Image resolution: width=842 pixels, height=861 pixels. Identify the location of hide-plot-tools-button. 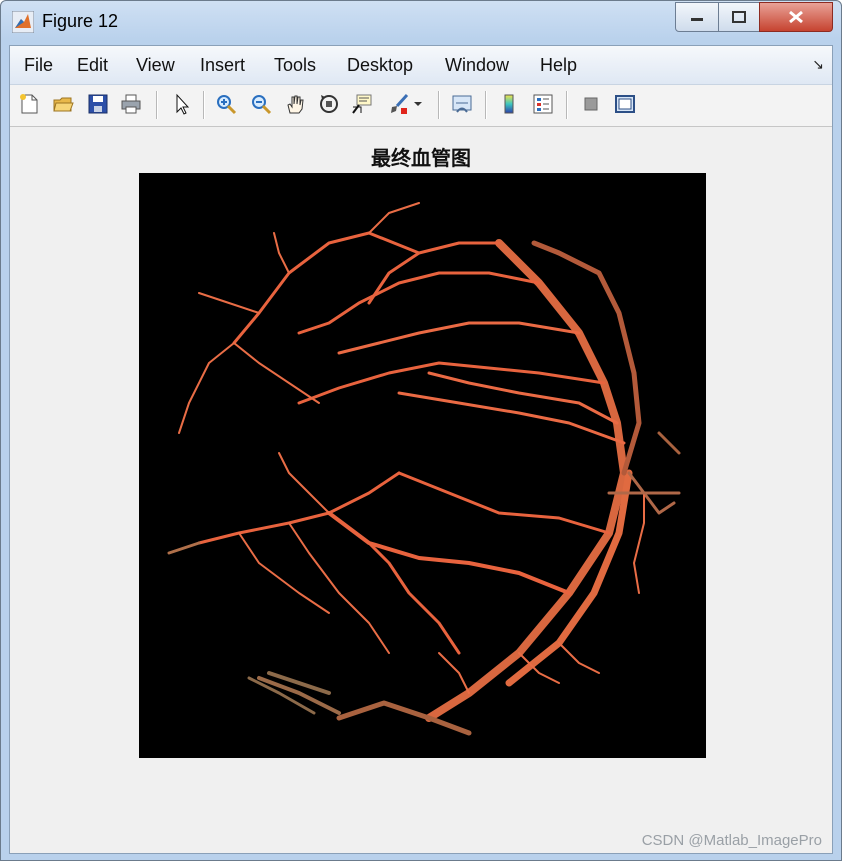
(591, 104).